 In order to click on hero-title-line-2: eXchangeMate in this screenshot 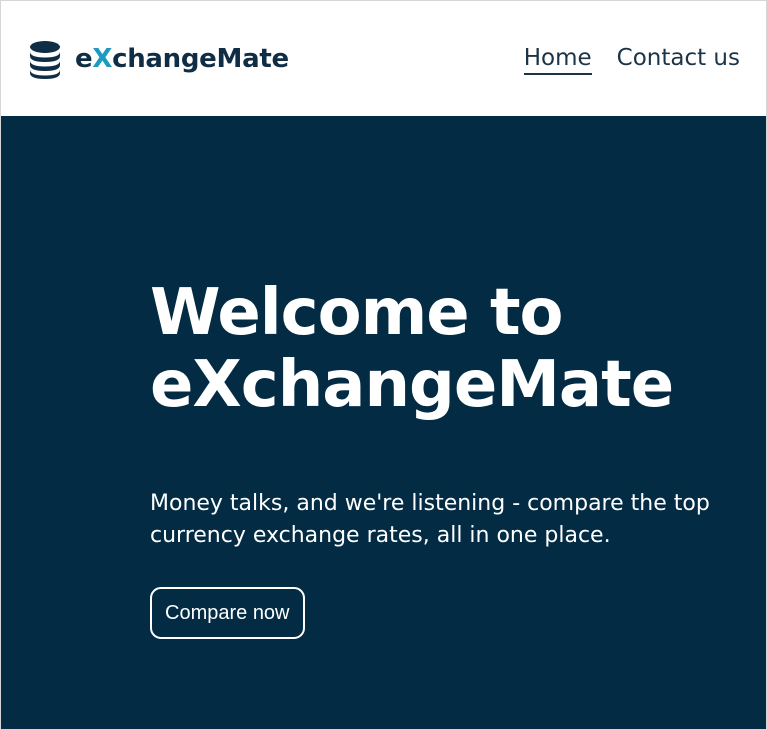, I will do `click(412, 384)`.